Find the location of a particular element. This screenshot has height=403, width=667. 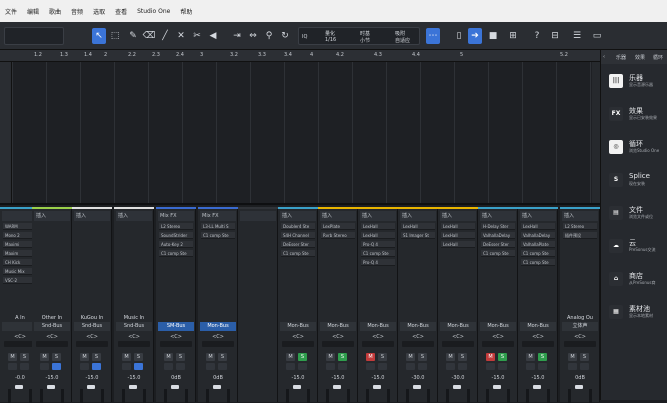

mixer-channel-strip: 插入 LexPlate Rvrb Stereo Mon-Bus <C> M S -15.0 is located at coordinates (338, 305).